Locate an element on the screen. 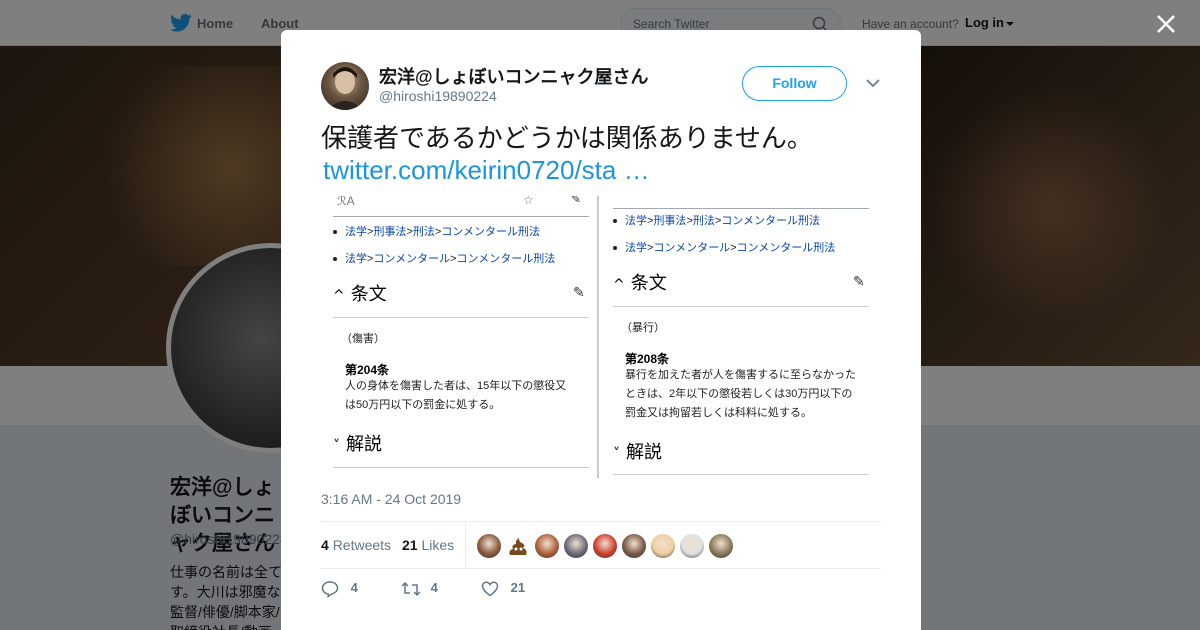  author-avatar is located at coordinates (345, 86).